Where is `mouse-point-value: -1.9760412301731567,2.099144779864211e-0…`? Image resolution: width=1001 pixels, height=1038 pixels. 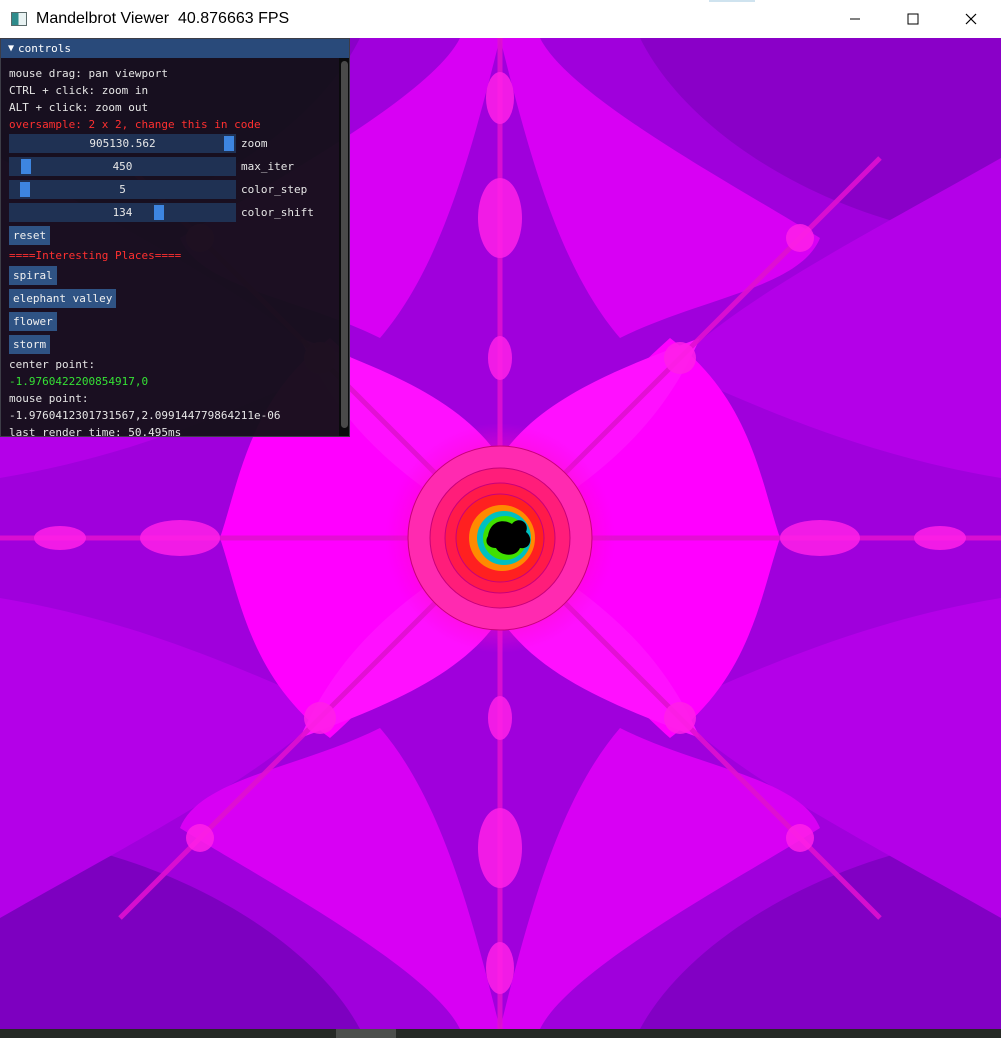
mouse-point-value: -1.9760412301731567,2.099144779864211e-0… is located at coordinates (145, 415).